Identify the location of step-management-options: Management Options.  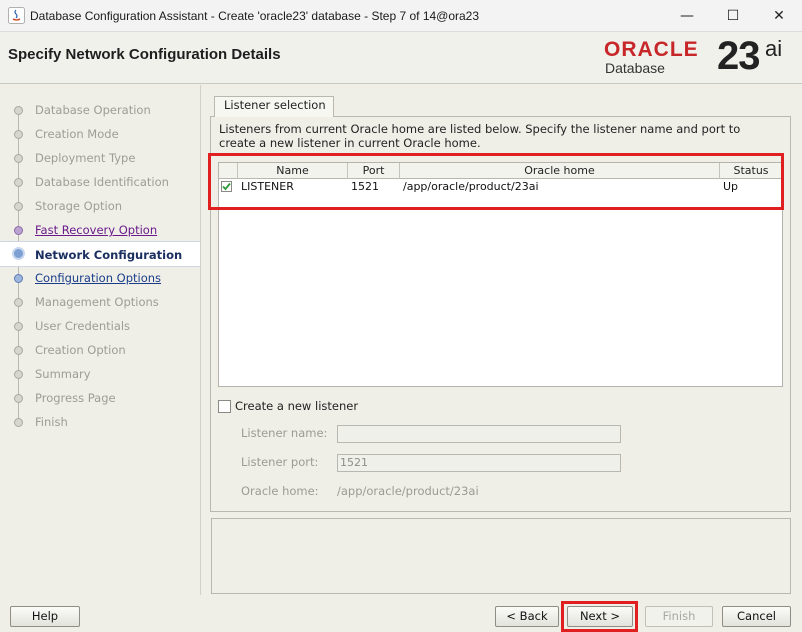
(100, 302).